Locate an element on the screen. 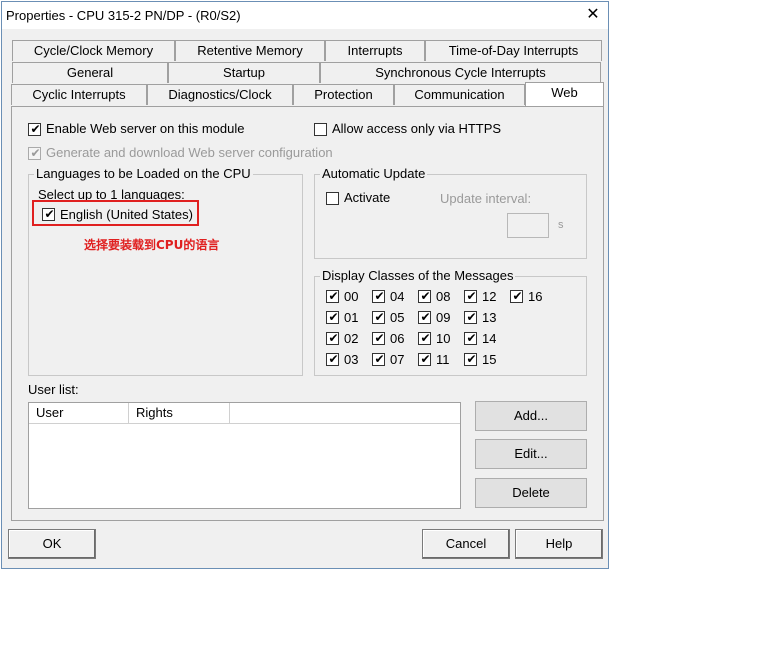 The height and width of the screenshot is (649, 766). message-class-checkbox-09: ✔ is located at coordinates (424, 317).